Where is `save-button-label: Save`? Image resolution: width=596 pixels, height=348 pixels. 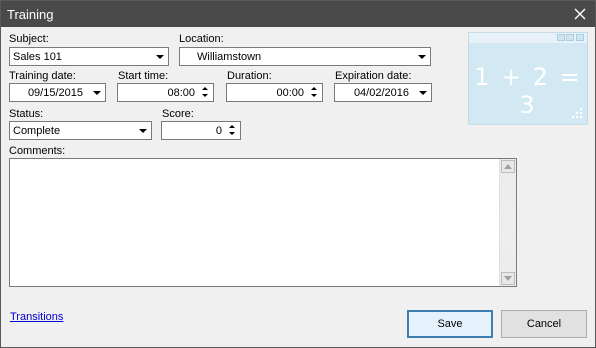 save-button-label: Save is located at coordinates (450, 324).